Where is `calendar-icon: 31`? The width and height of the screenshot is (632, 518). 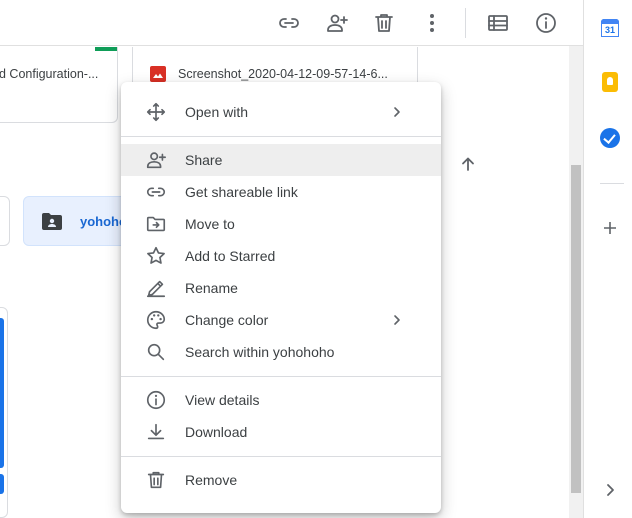
calendar-icon: 31 is located at coordinates (610, 28).